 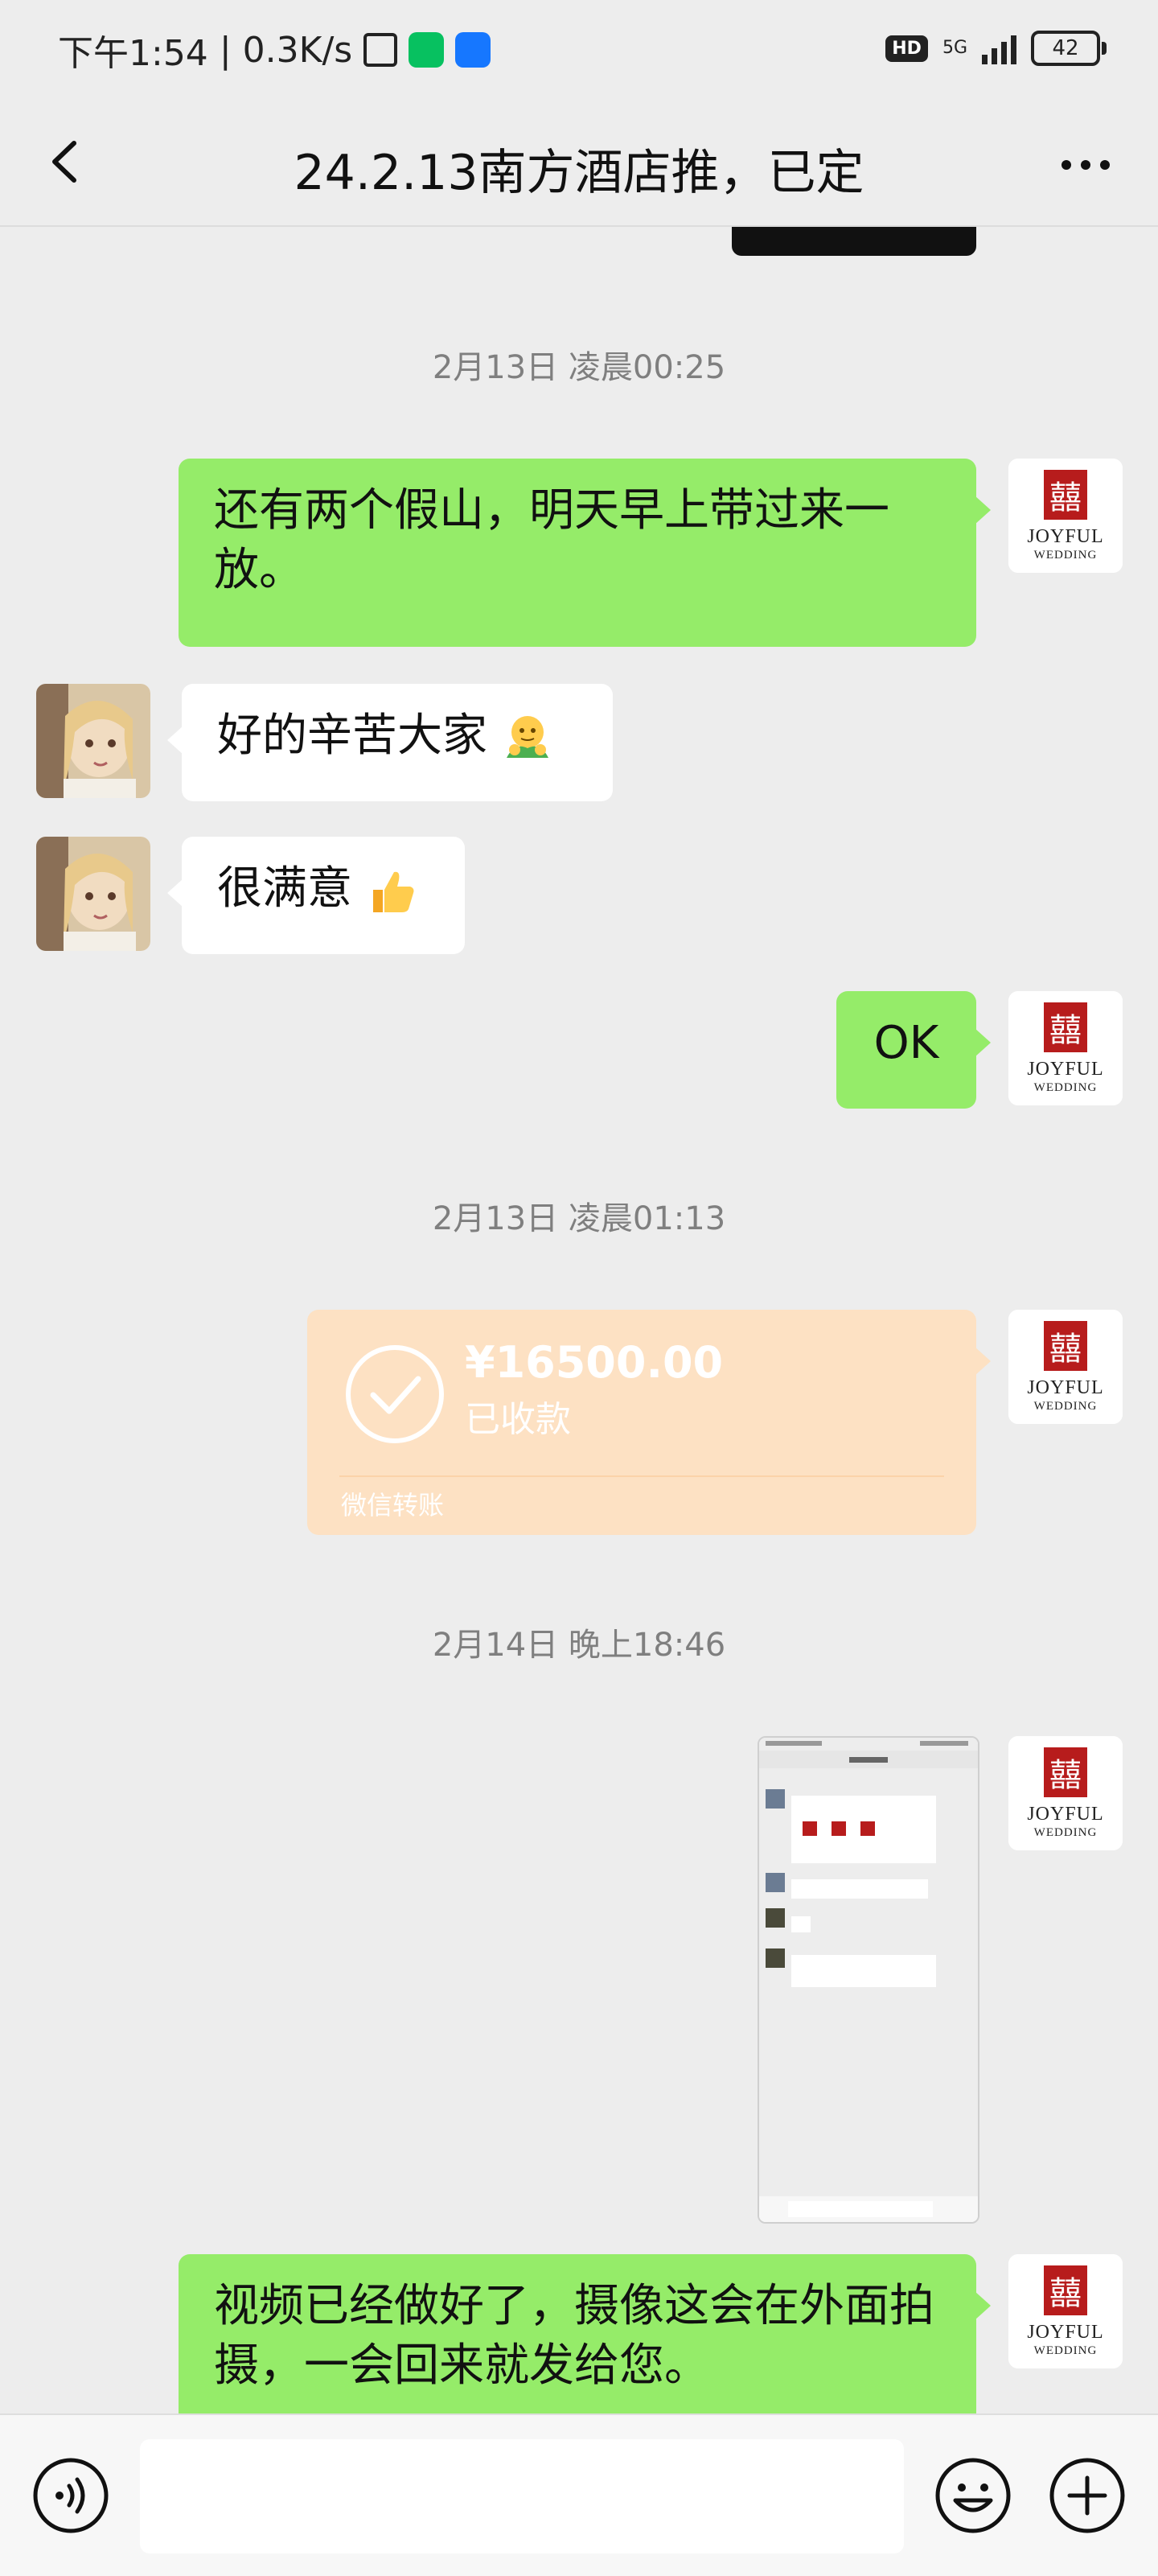 I want to click on image-message, so click(x=868, y=1980).